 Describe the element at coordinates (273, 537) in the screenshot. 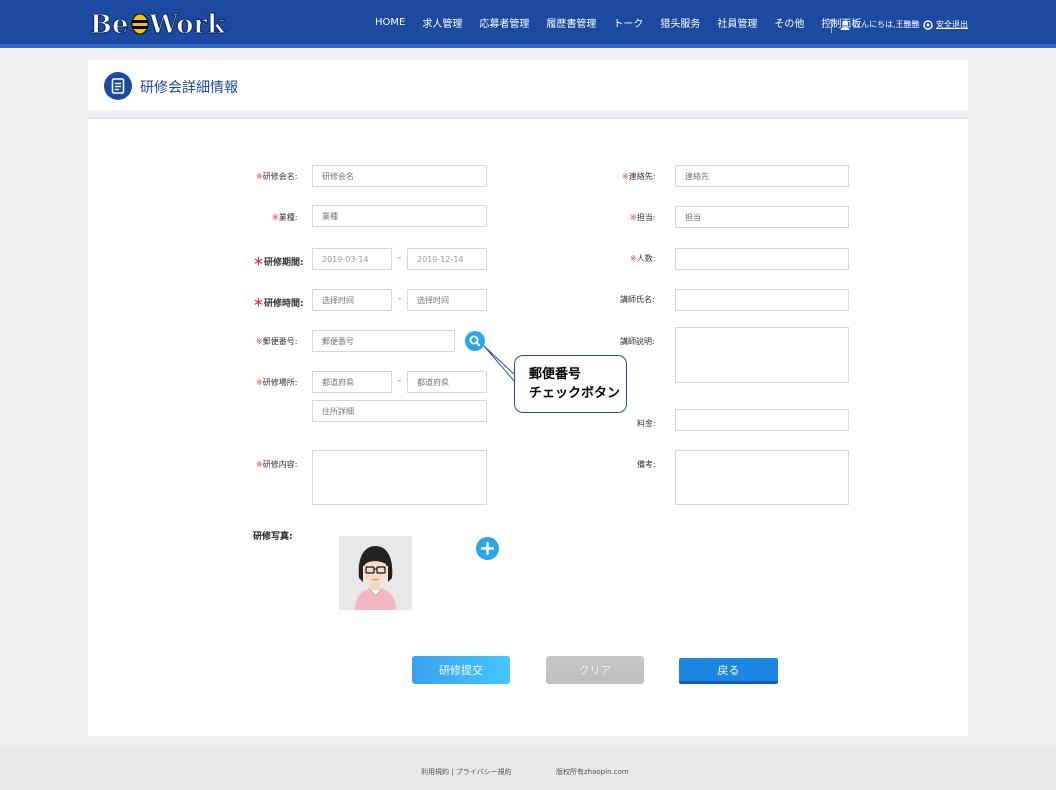

I see `photo-label: 研修写真:` at that location.